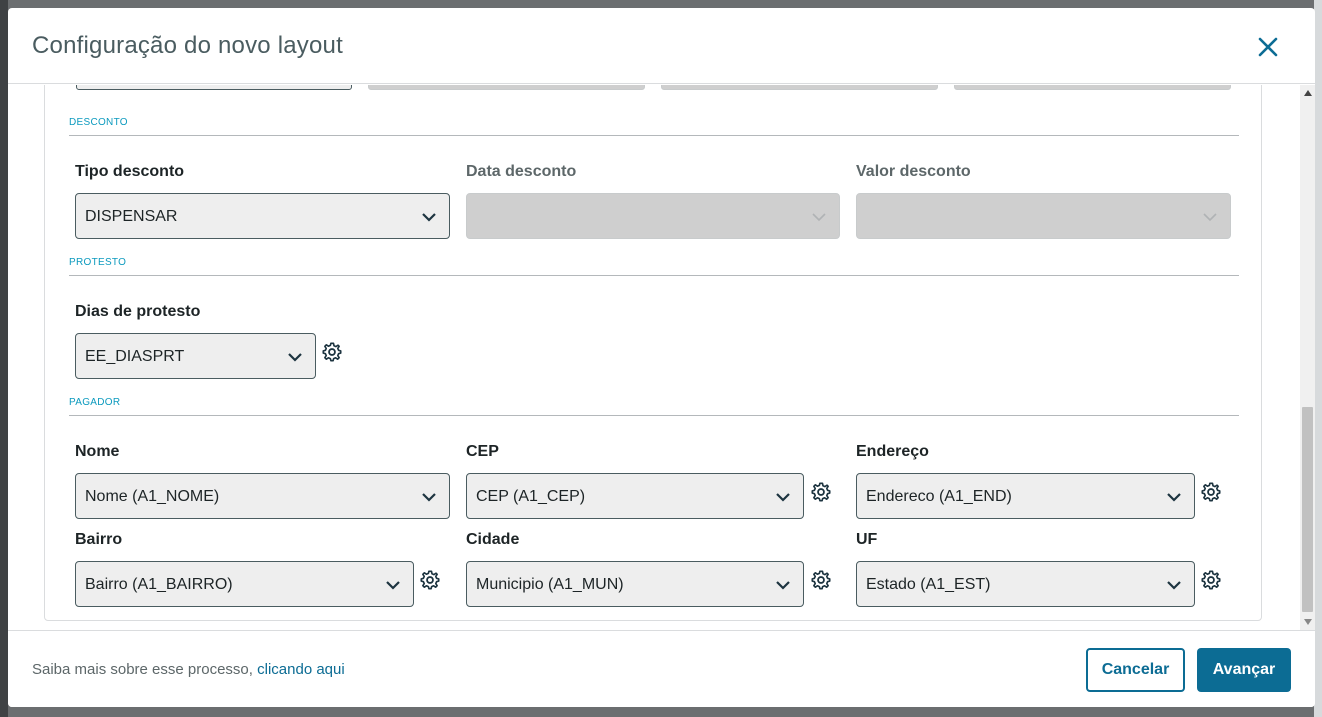  What do you see at coordinates (95, 402) in the screenshot?
I see `section-title-pagador: PAGADOR` at bounding box center [95, 402].